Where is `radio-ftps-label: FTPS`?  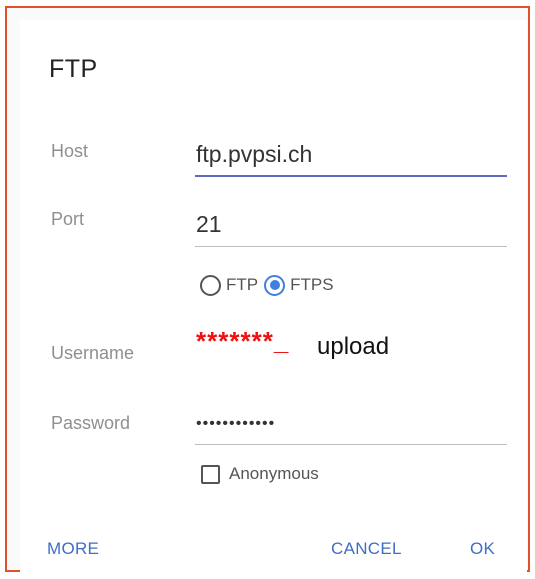
radio-ftps-label: FTPS is located at coordinates (312, 284).